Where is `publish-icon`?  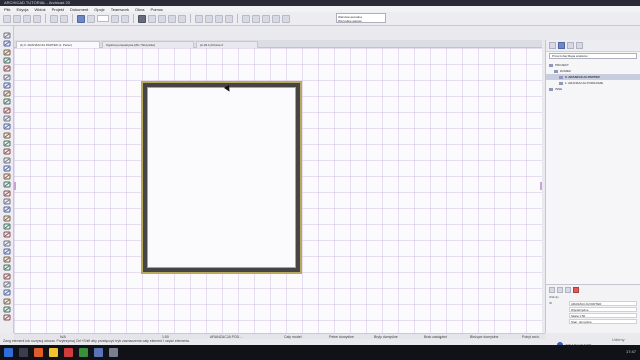
publish-icon is located at coordinates (219, 18).